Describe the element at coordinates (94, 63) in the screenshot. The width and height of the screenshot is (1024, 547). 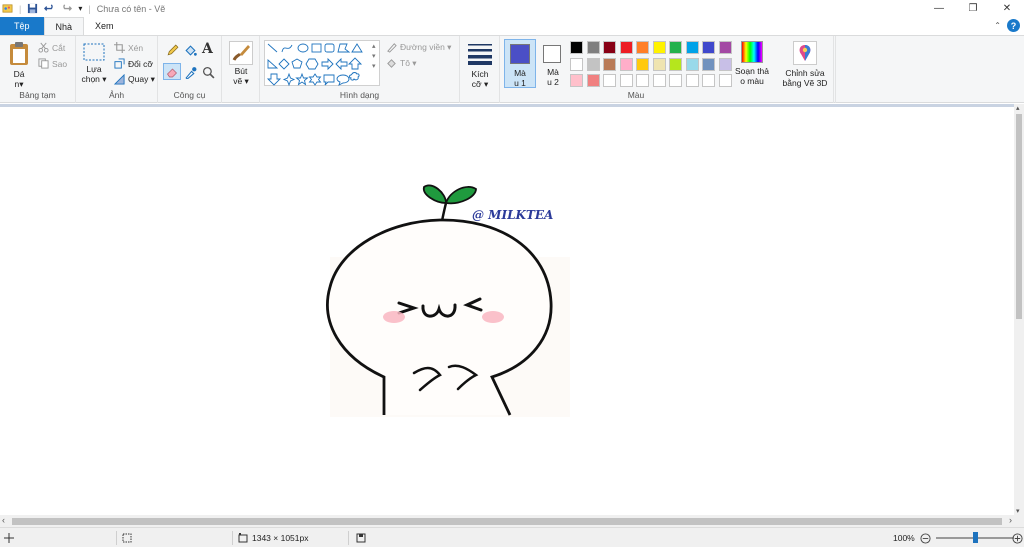
I see `select-button: Lựa chọn ▾` at that location.